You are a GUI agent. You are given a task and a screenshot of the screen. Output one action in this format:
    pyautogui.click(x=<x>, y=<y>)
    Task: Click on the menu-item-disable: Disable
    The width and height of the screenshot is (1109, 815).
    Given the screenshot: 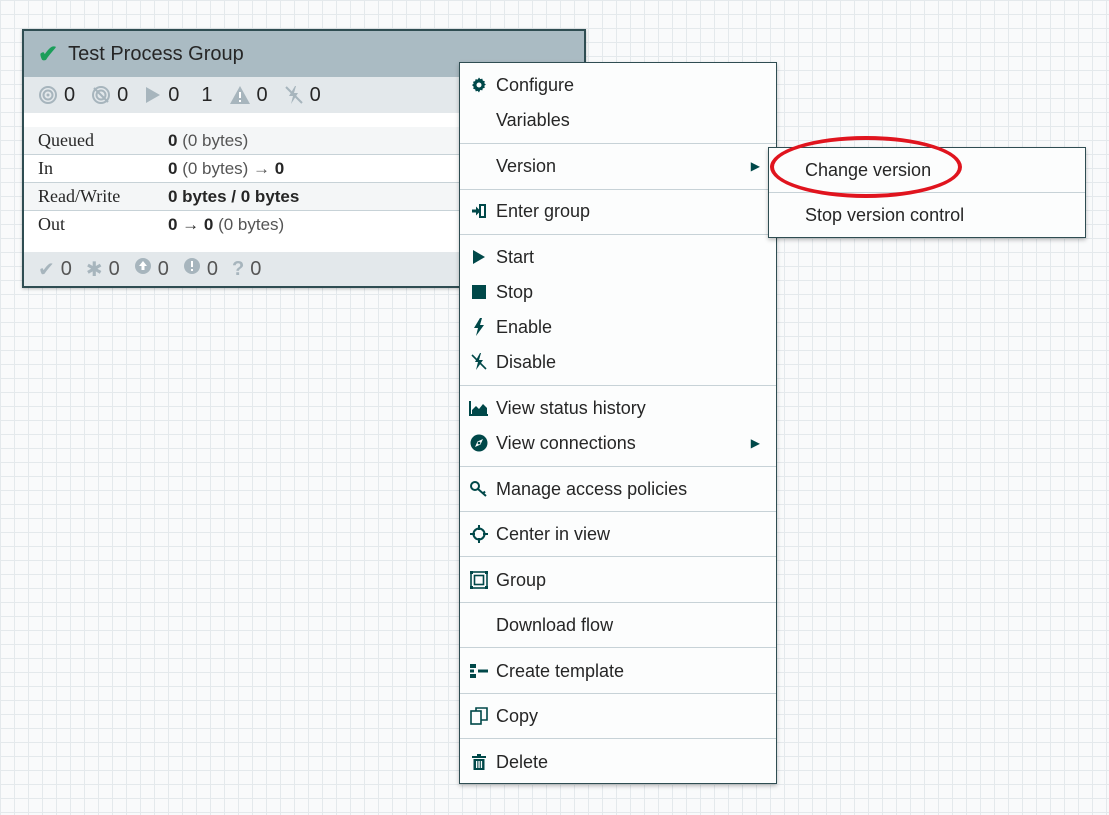 What is the action you would take?
    pyautogui.click(x=618, y=362)
    